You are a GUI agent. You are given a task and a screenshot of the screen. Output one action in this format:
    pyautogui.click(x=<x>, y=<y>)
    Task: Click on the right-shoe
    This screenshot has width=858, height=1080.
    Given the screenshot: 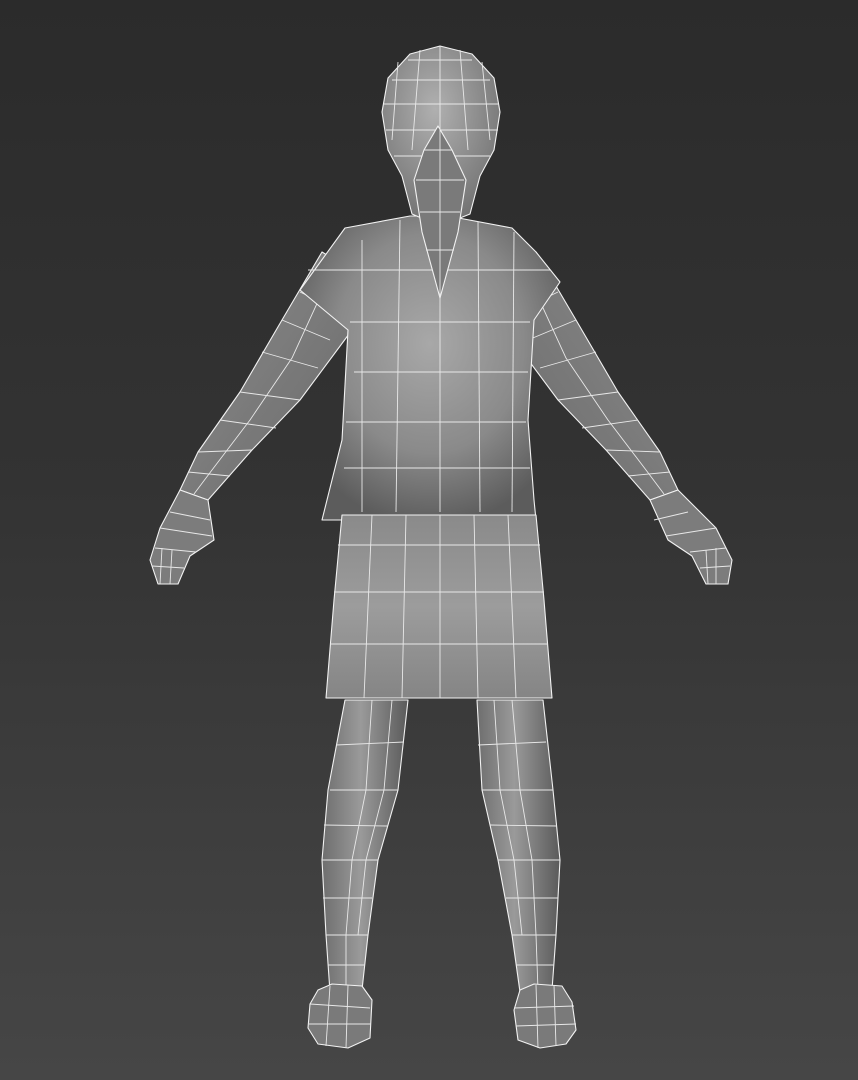 What is the action you would take?
    pyautogui.click(x=545, y=1016)
    